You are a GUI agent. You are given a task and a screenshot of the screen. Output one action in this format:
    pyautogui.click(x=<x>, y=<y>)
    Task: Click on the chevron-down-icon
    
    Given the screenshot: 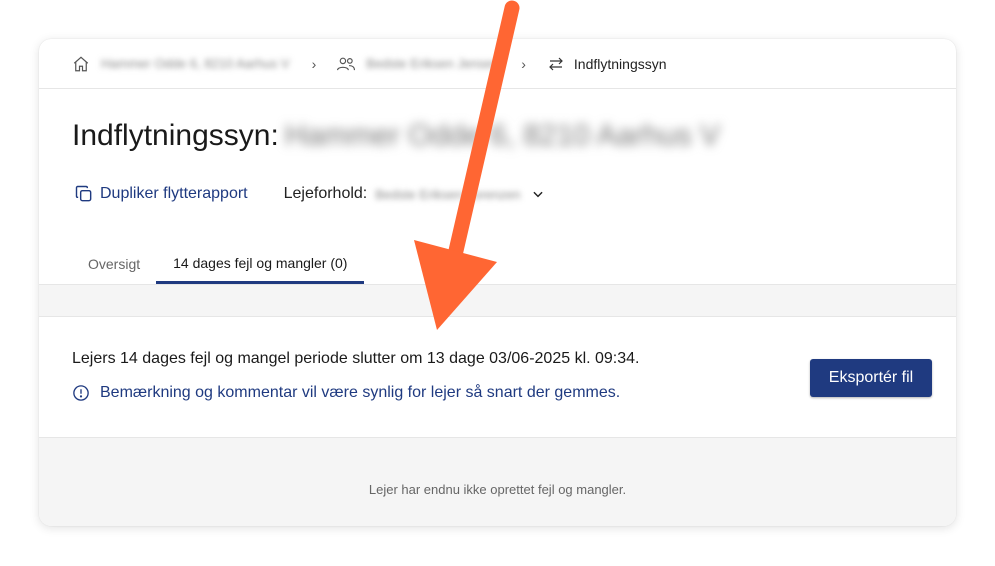 What is the action you would take?
    pyautogui.click(x=538, y=194)
    